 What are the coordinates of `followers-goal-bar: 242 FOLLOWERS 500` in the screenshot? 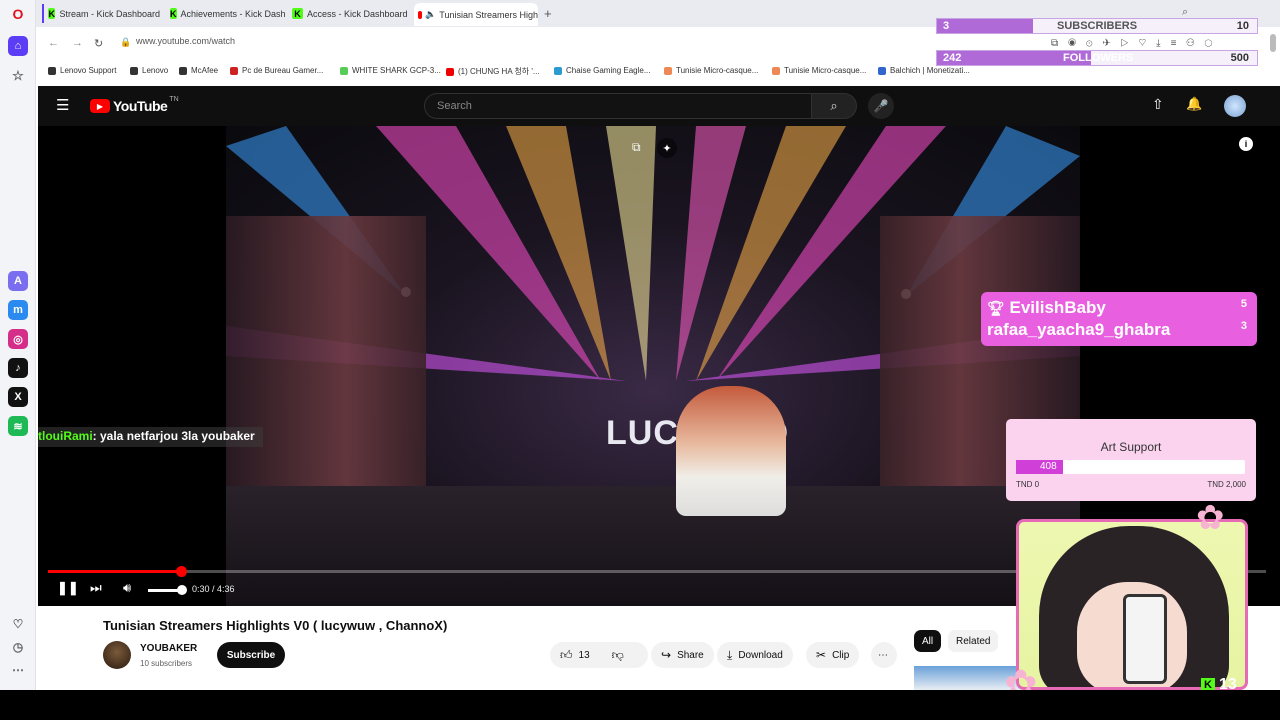 It's located at (1097, 58).